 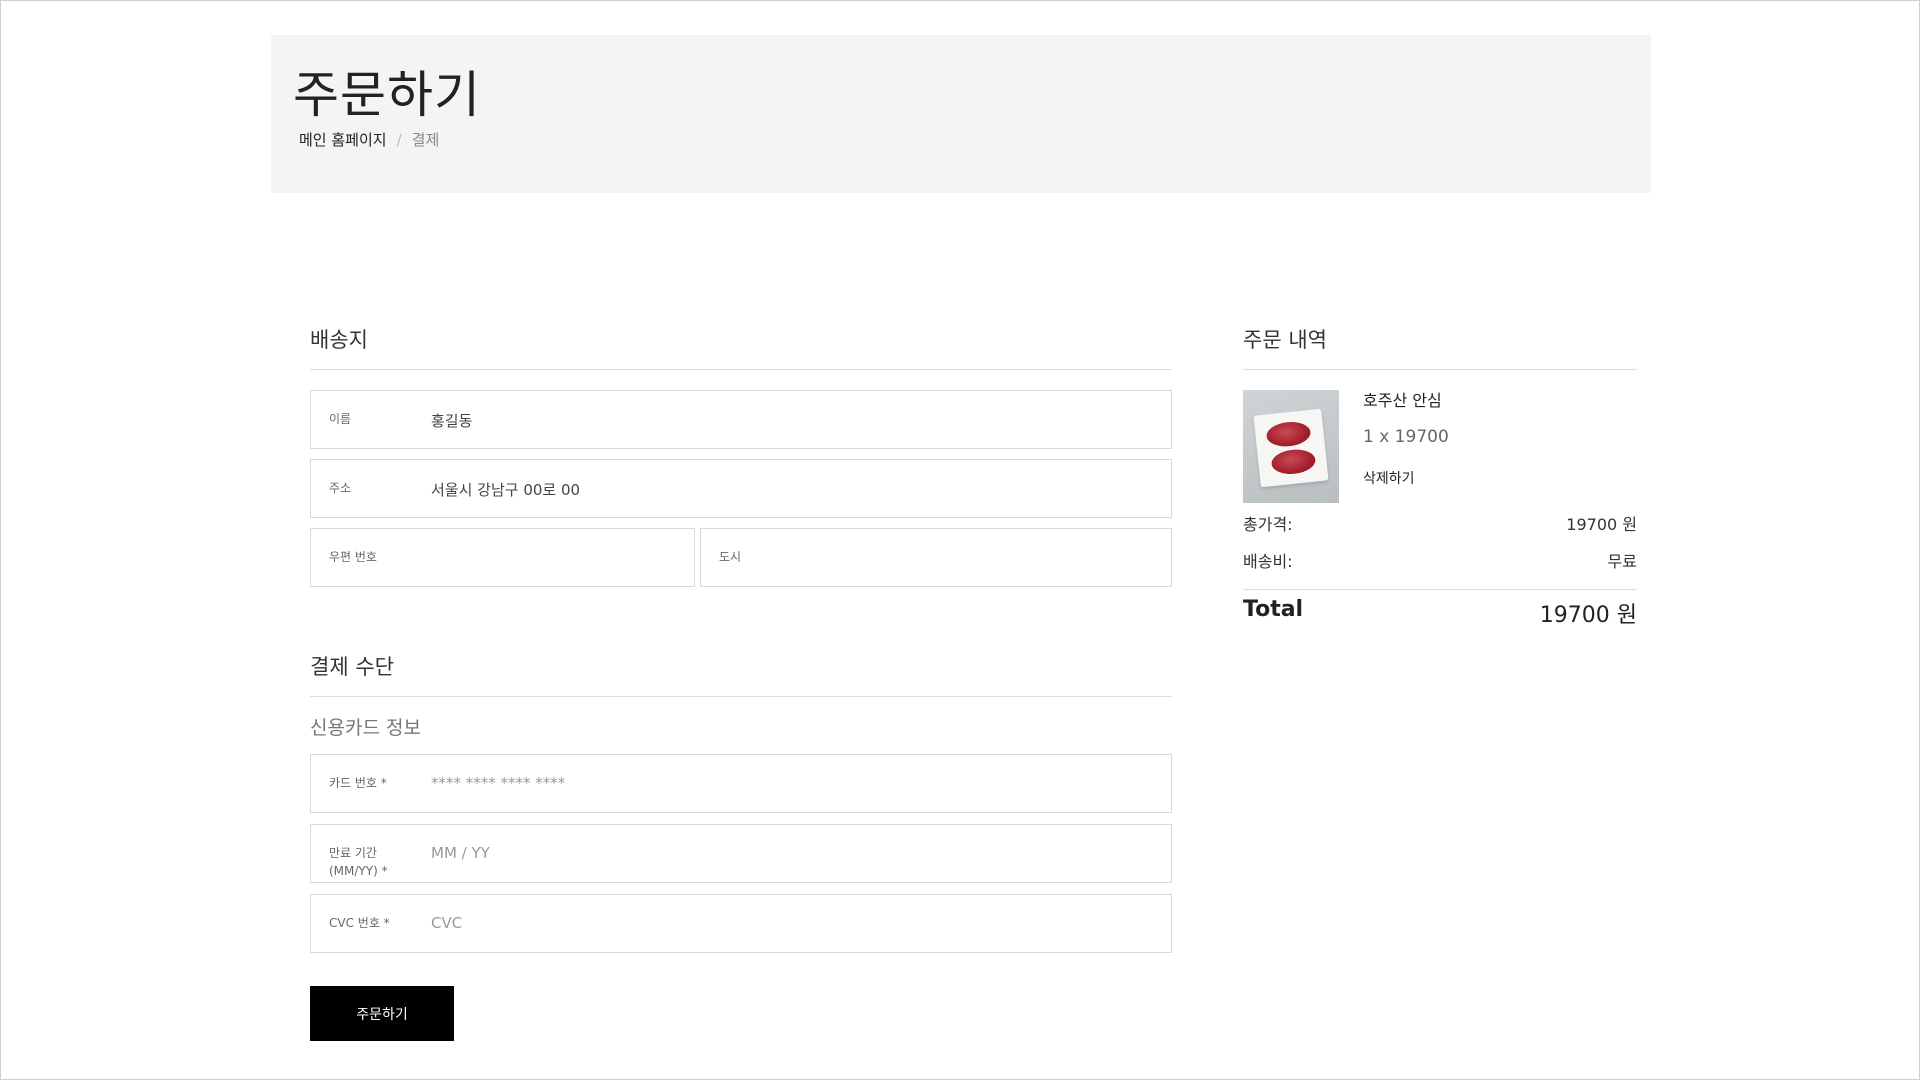 I want to click on shipping-section-title: 배송지, so click(x=339, y=340).